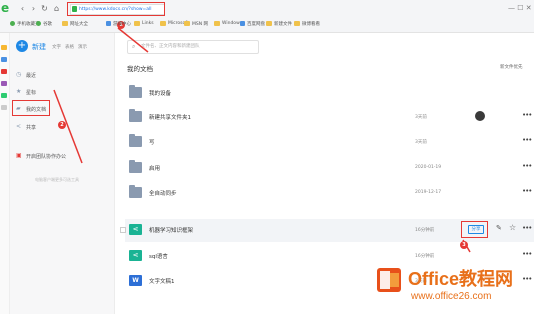 This screenshot has height=314, width=534. Describe the element at coordinates (228, 23) in the screenshot. I see `bookmark-item: Windows` at that location.